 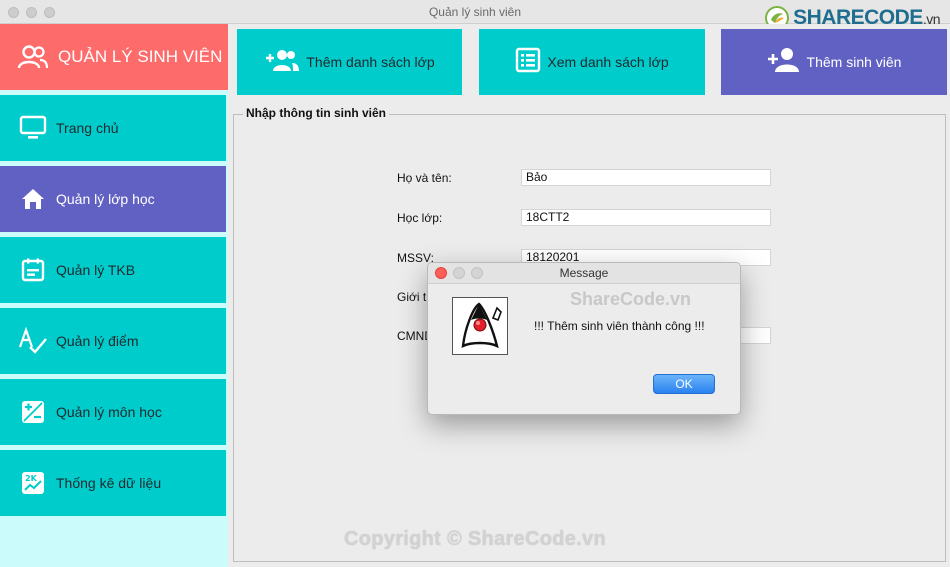 I want to click on ok-button: OK, so click(x=684, y=384).